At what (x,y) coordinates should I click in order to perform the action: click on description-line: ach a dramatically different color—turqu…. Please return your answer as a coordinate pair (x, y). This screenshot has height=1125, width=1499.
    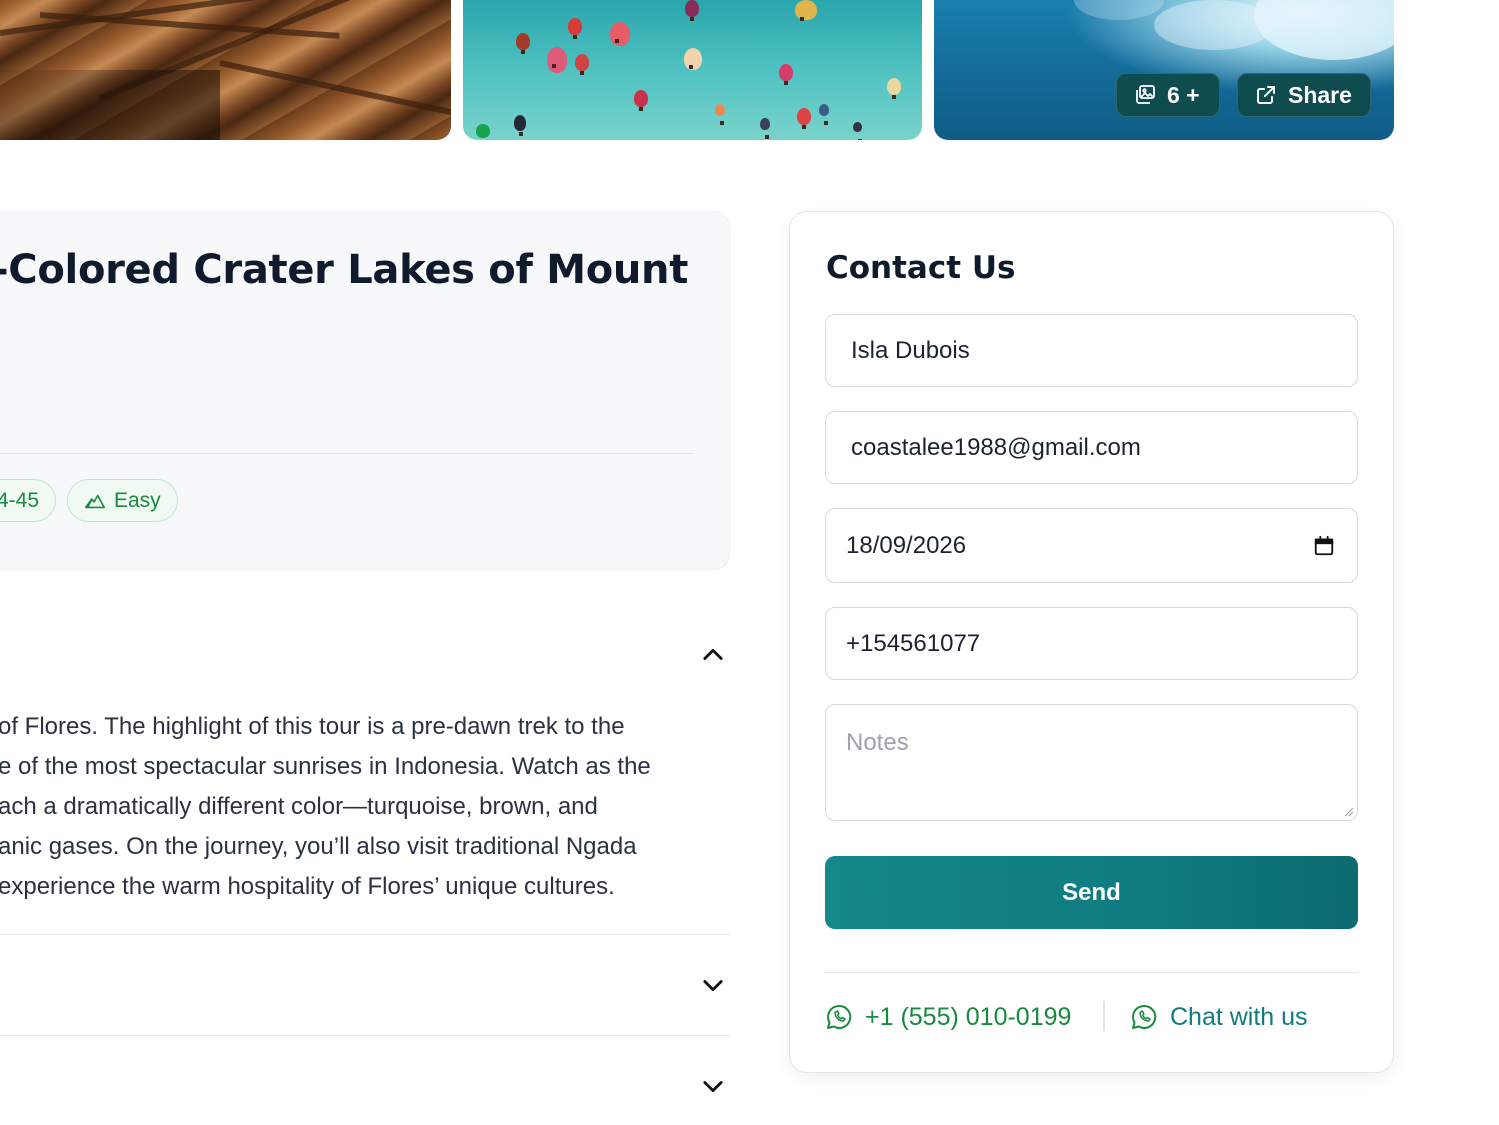
    Looking at the image, I should click on (299, 806).